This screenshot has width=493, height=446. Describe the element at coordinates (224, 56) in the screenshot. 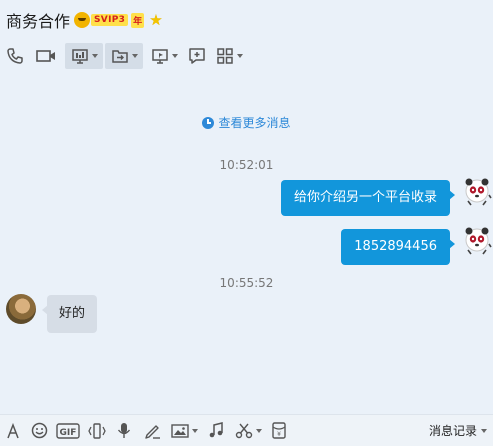

I see `apps-grid-icon` at that location.